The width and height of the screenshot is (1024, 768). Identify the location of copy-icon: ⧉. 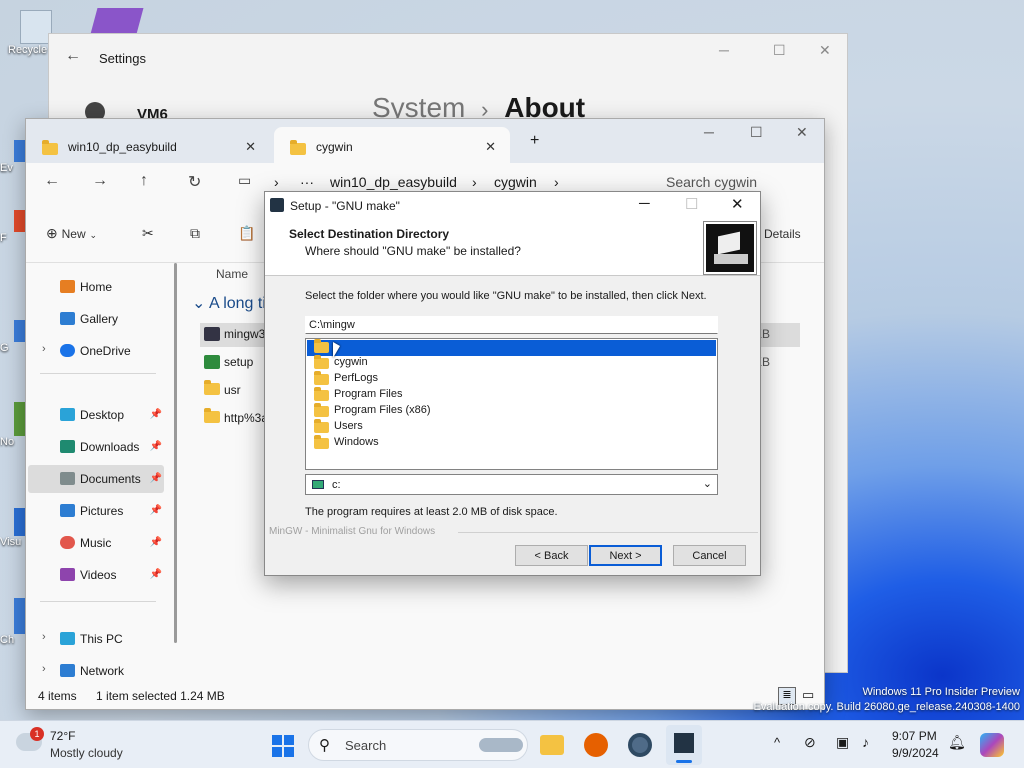
(195, 233).